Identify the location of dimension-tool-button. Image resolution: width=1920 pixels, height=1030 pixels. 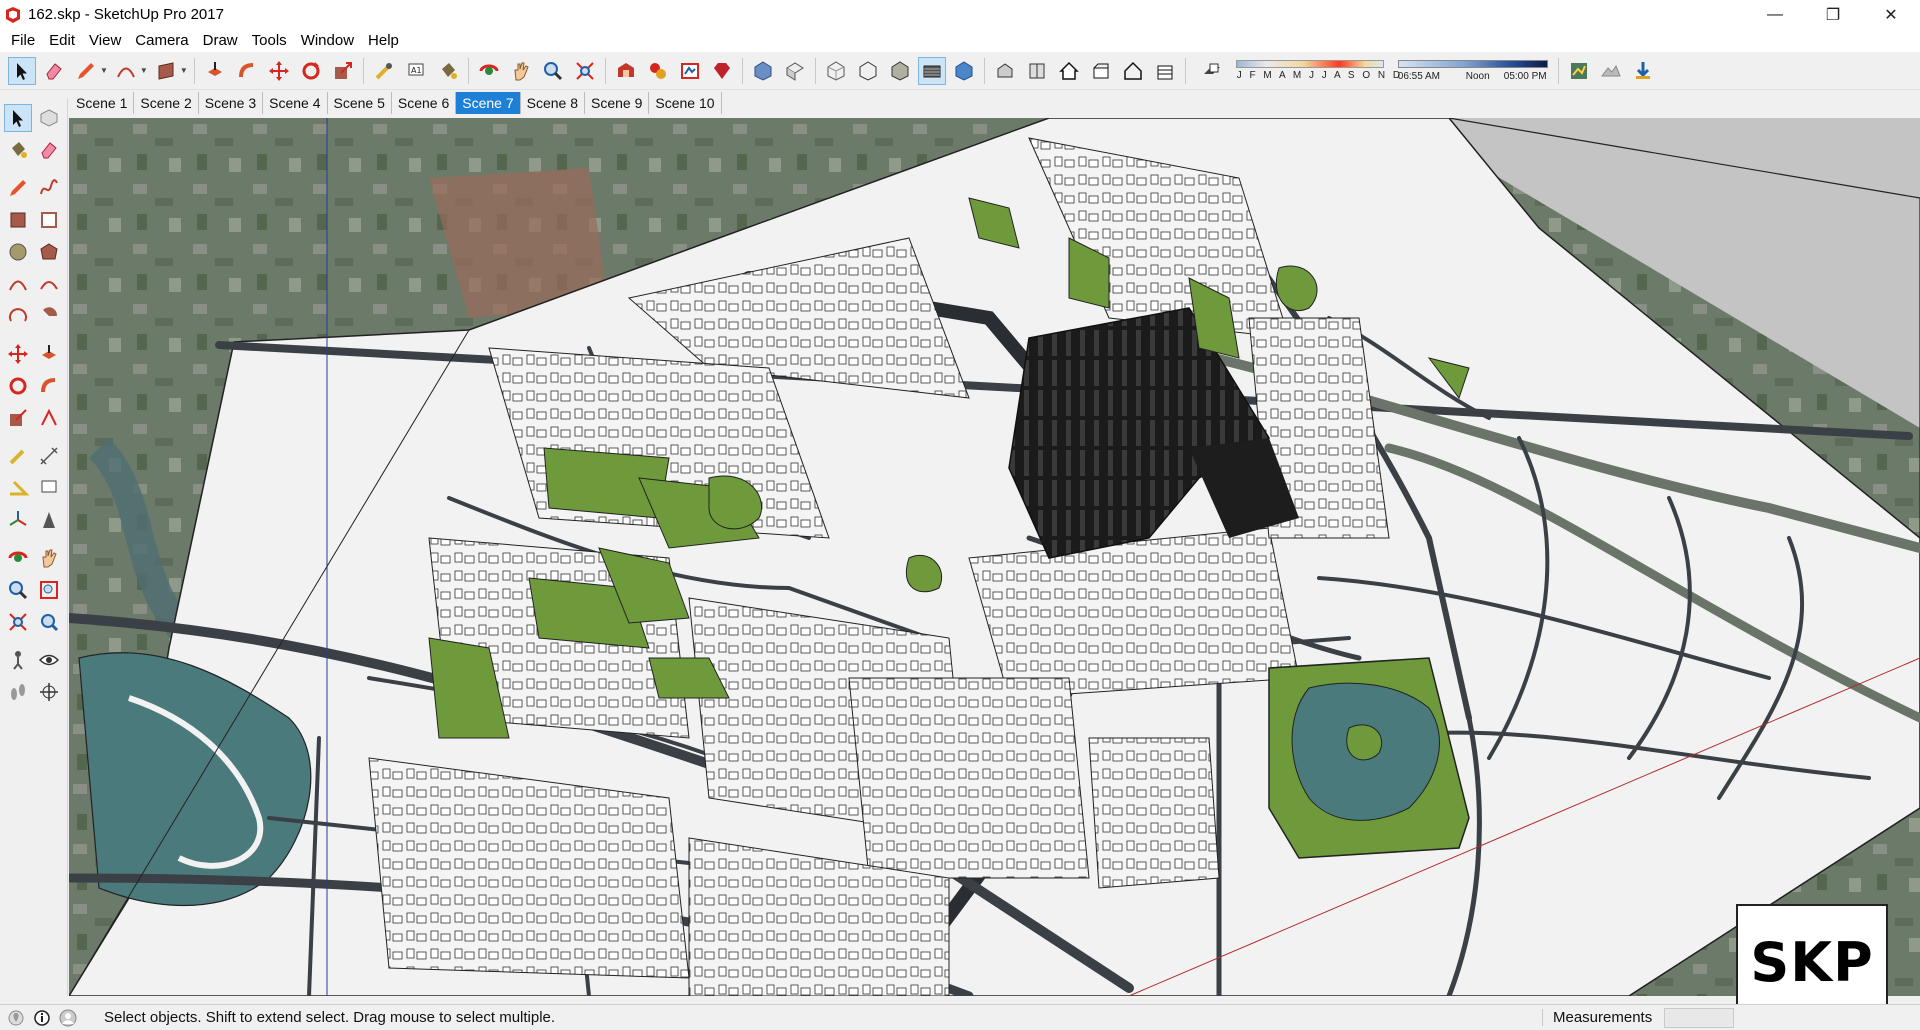
(49, 456).